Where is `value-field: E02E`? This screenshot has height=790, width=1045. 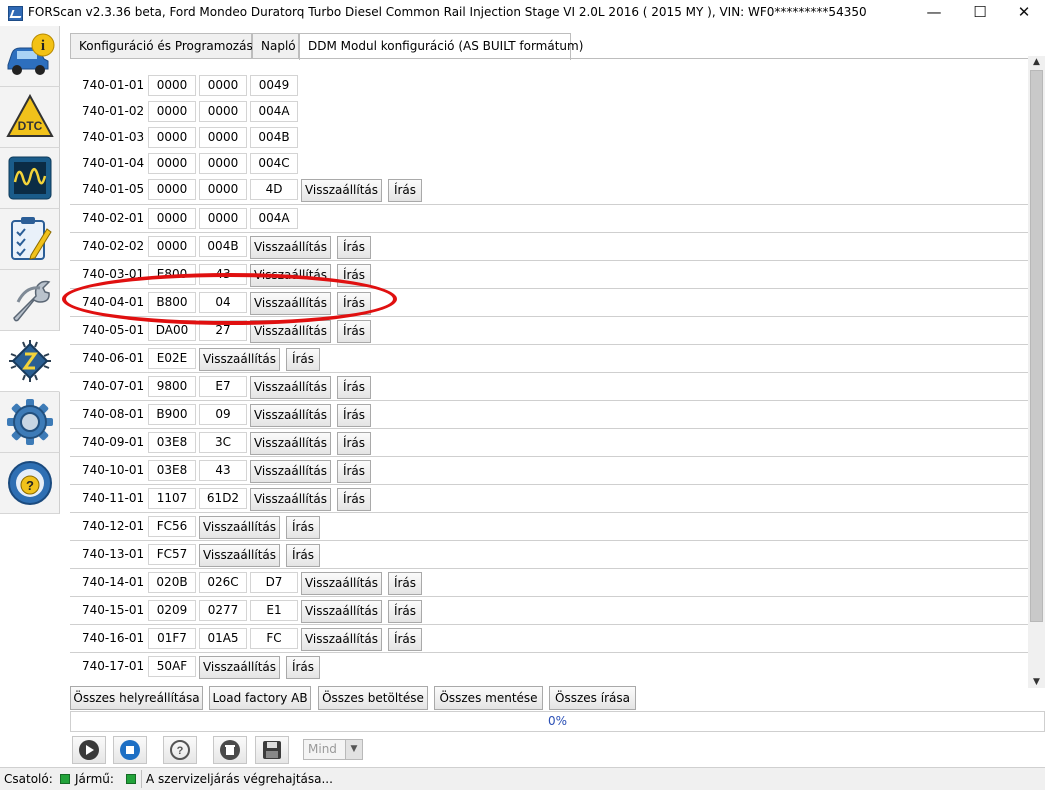
value-field: E02E is located at coordinates (172, 358).